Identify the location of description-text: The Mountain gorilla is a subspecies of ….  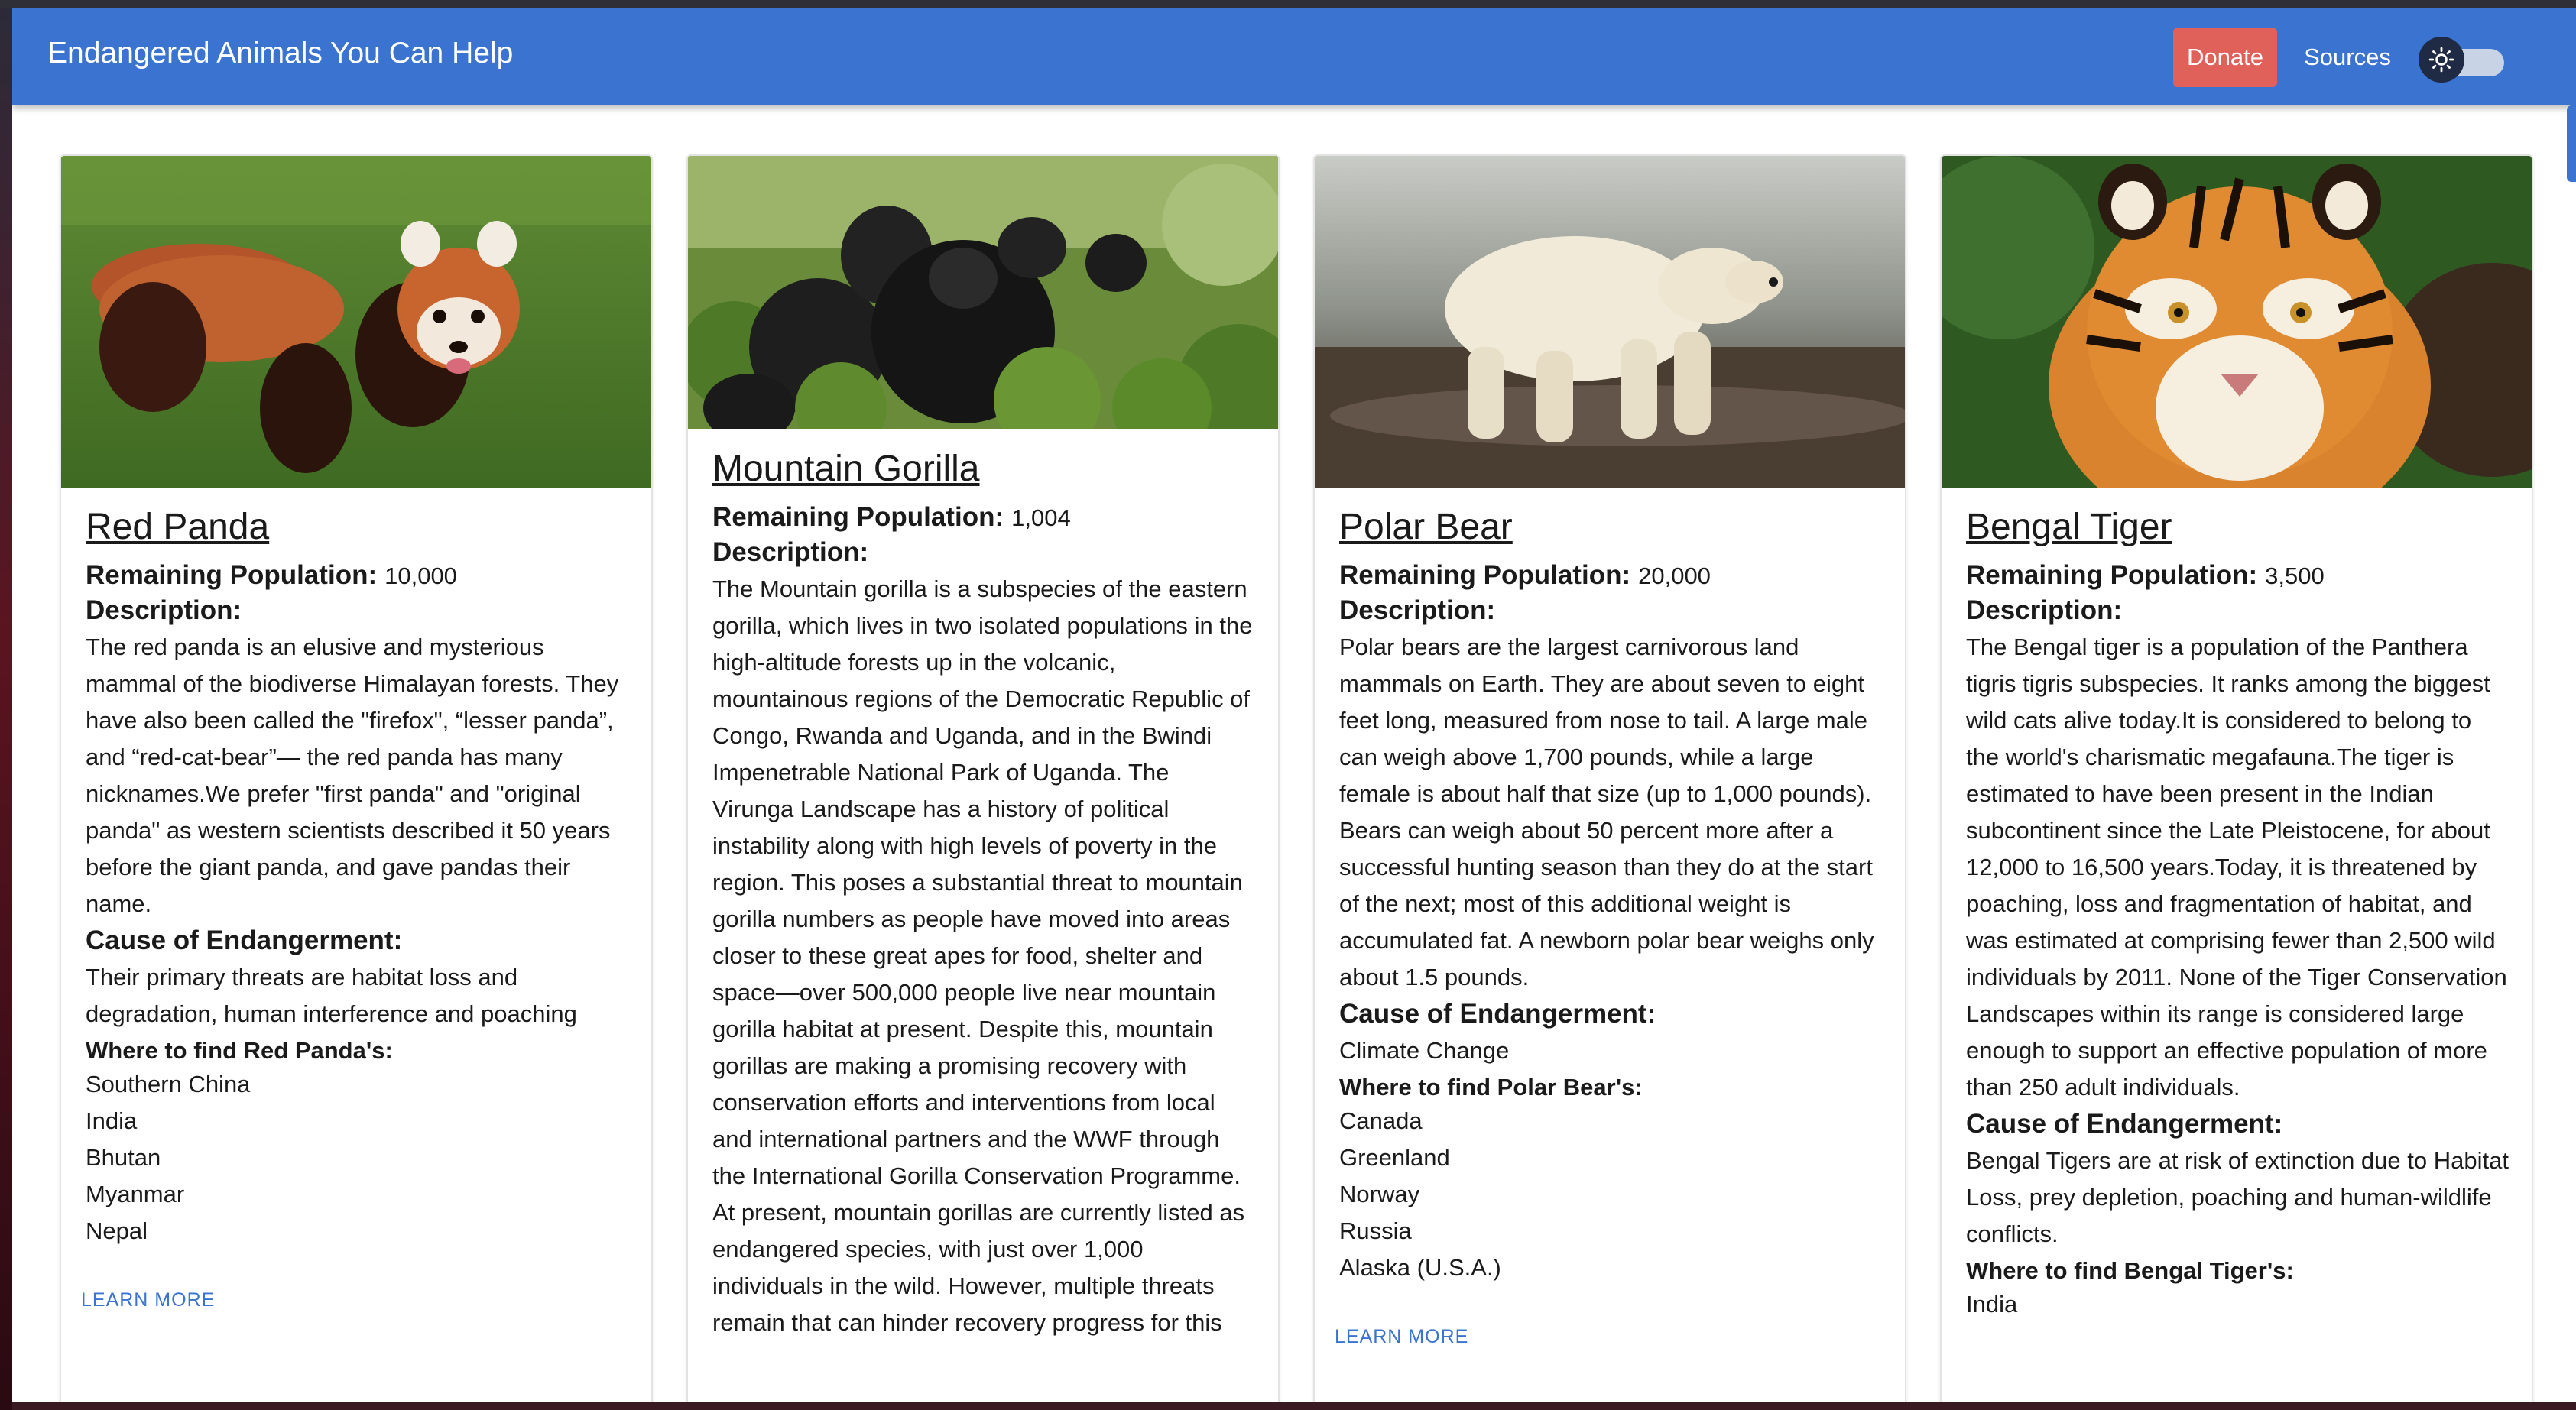
(983, 956).